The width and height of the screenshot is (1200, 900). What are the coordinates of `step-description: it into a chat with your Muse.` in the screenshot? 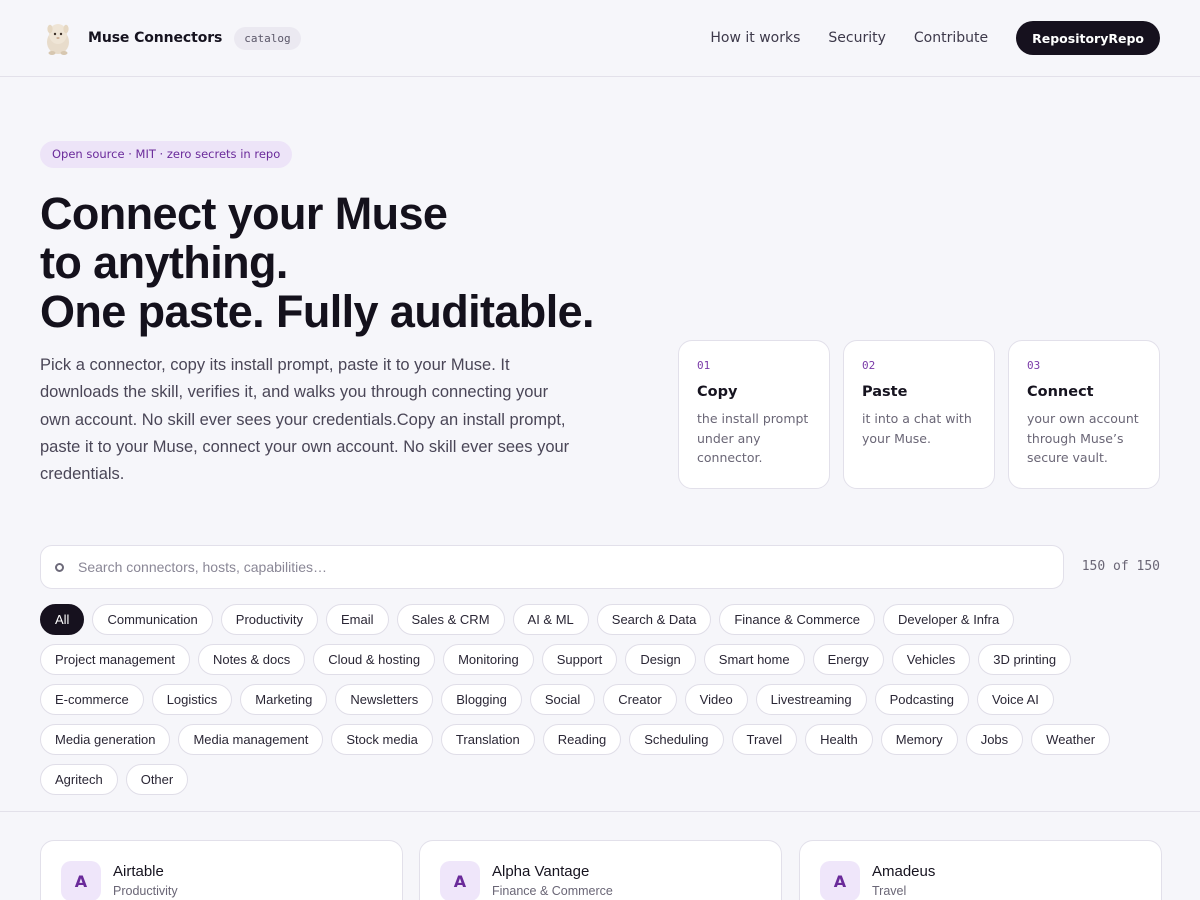 It's located at (917, 428).